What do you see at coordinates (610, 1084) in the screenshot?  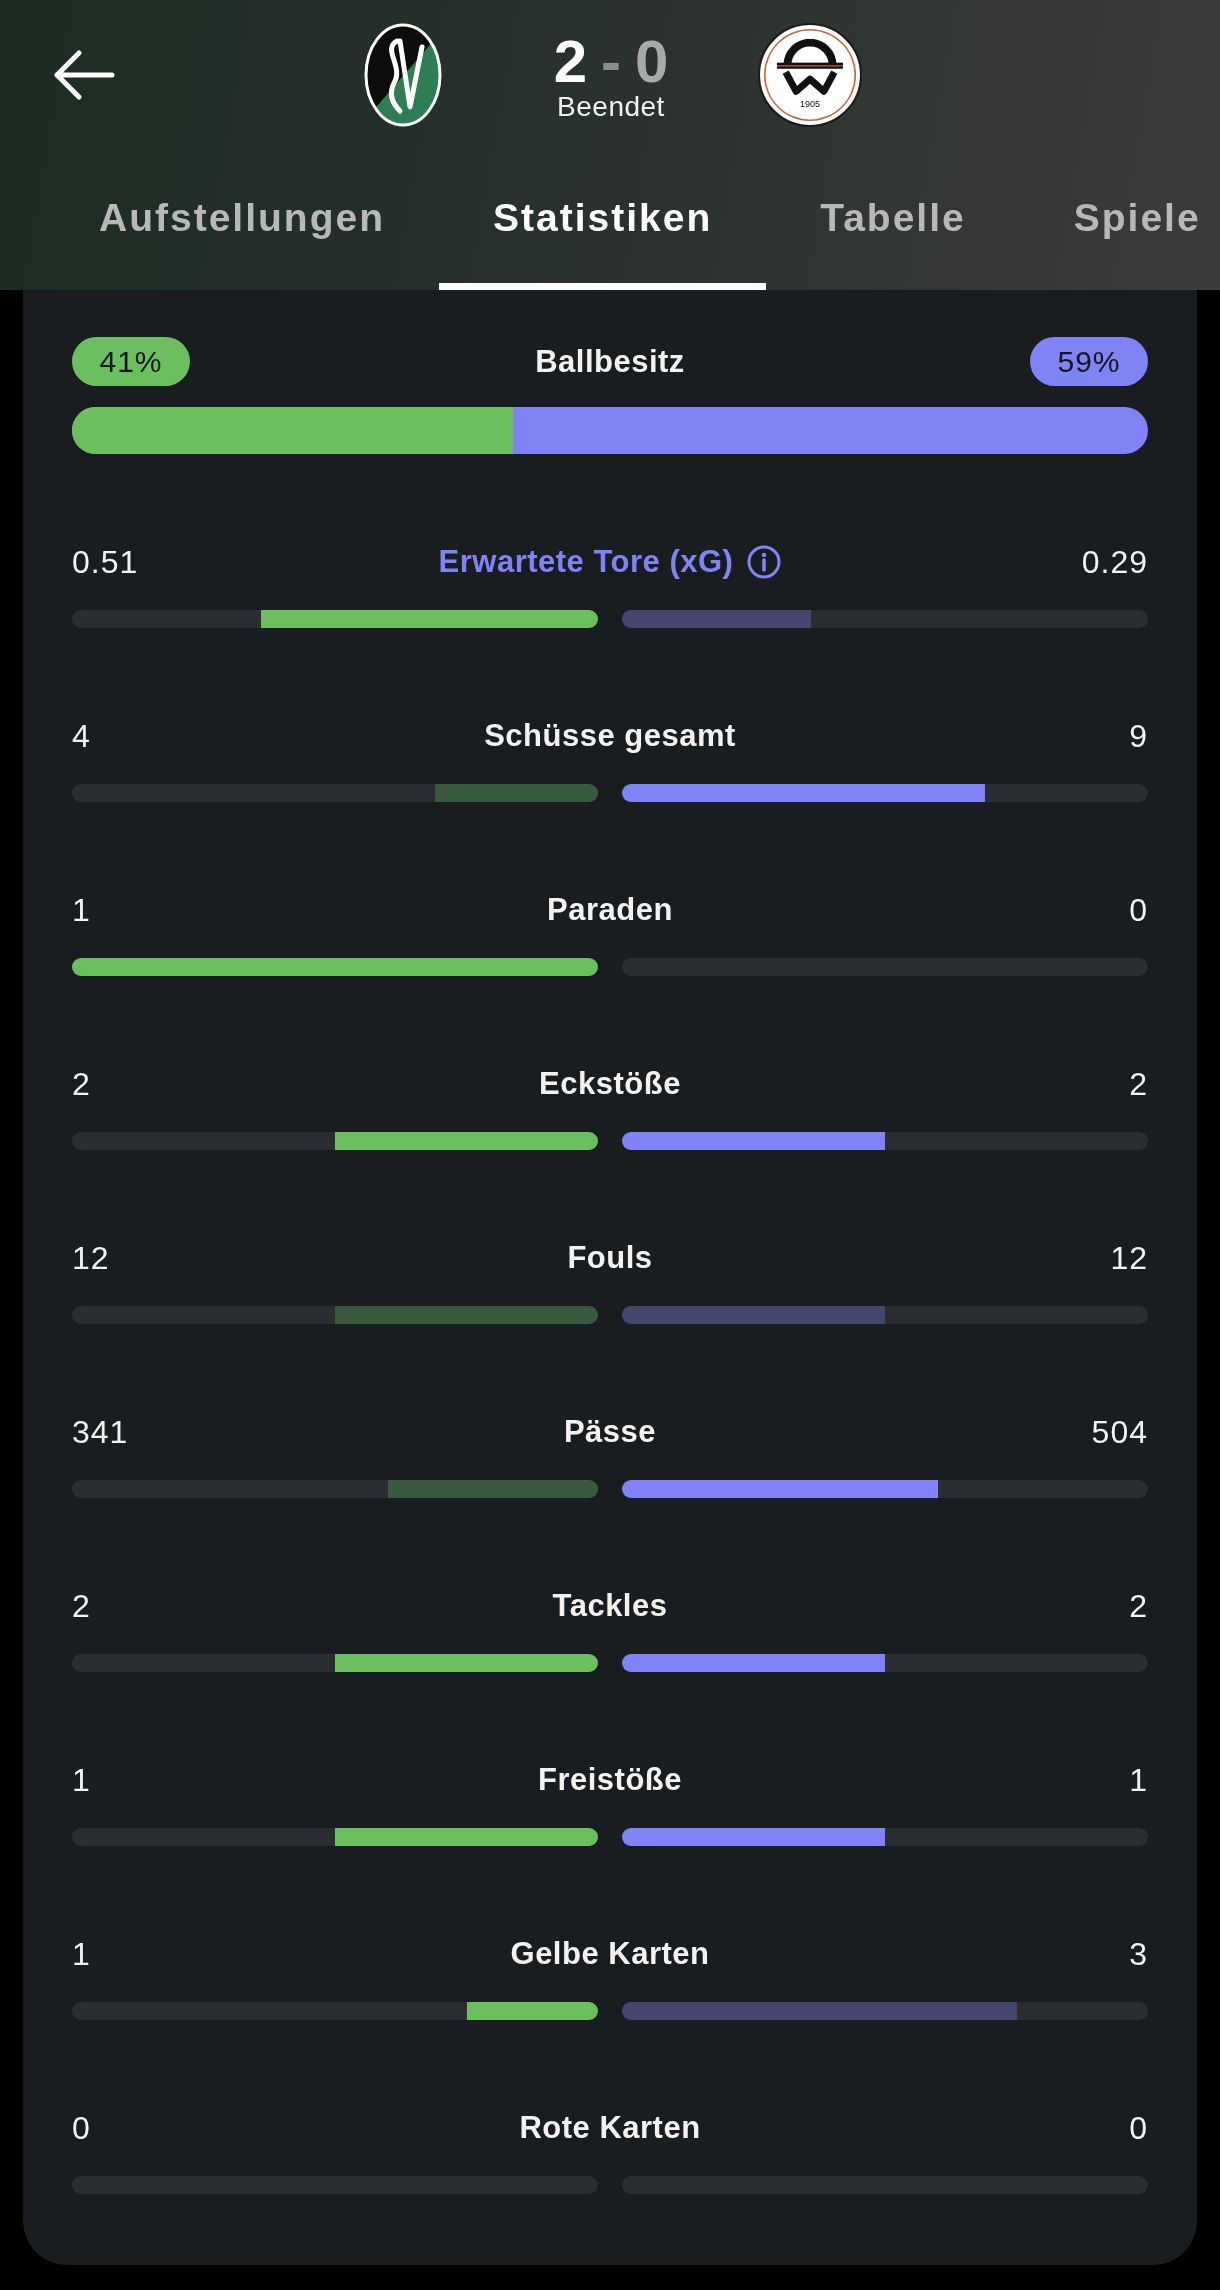 I see `stat-label: Eckstöße` at bounding box center [610, 1084].